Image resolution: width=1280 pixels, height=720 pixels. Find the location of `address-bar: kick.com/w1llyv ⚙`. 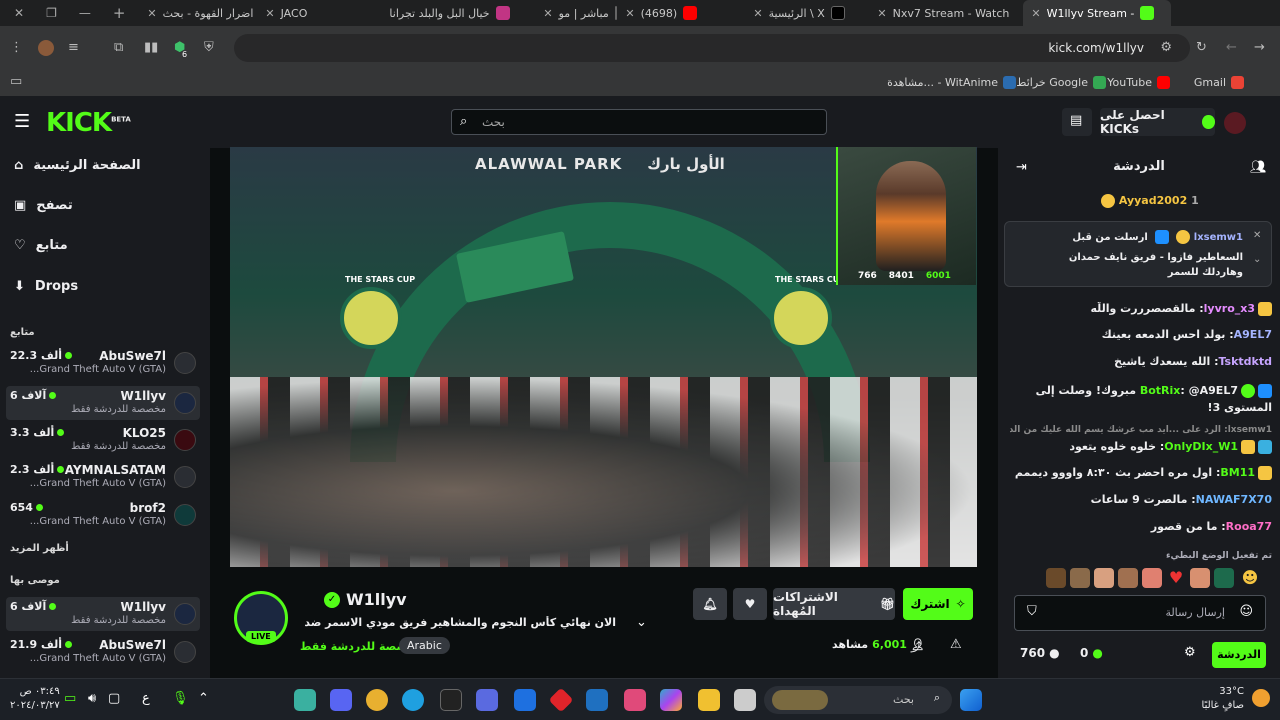

address-bar: kick.com/w1llyv ⚙ is located at coordinates (712, 48).